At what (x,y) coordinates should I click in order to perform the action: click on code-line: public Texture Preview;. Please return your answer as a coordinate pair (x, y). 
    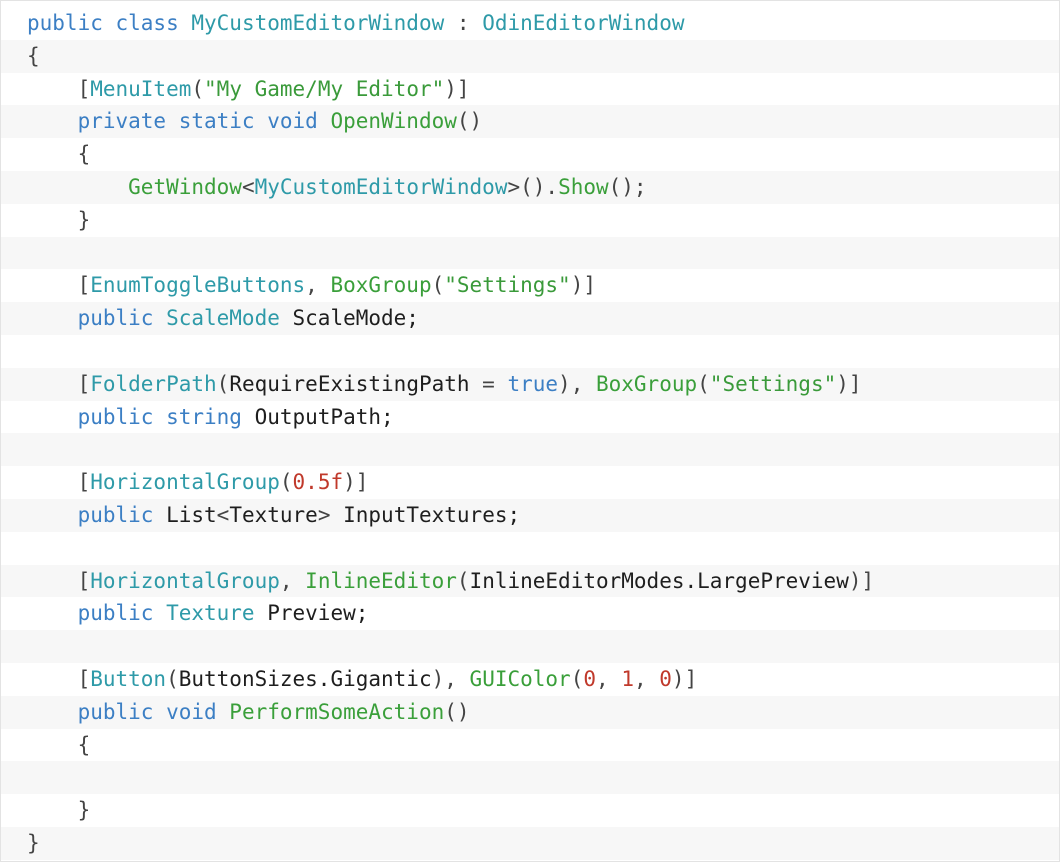
    Looking at the image, I should click on (530, 614).